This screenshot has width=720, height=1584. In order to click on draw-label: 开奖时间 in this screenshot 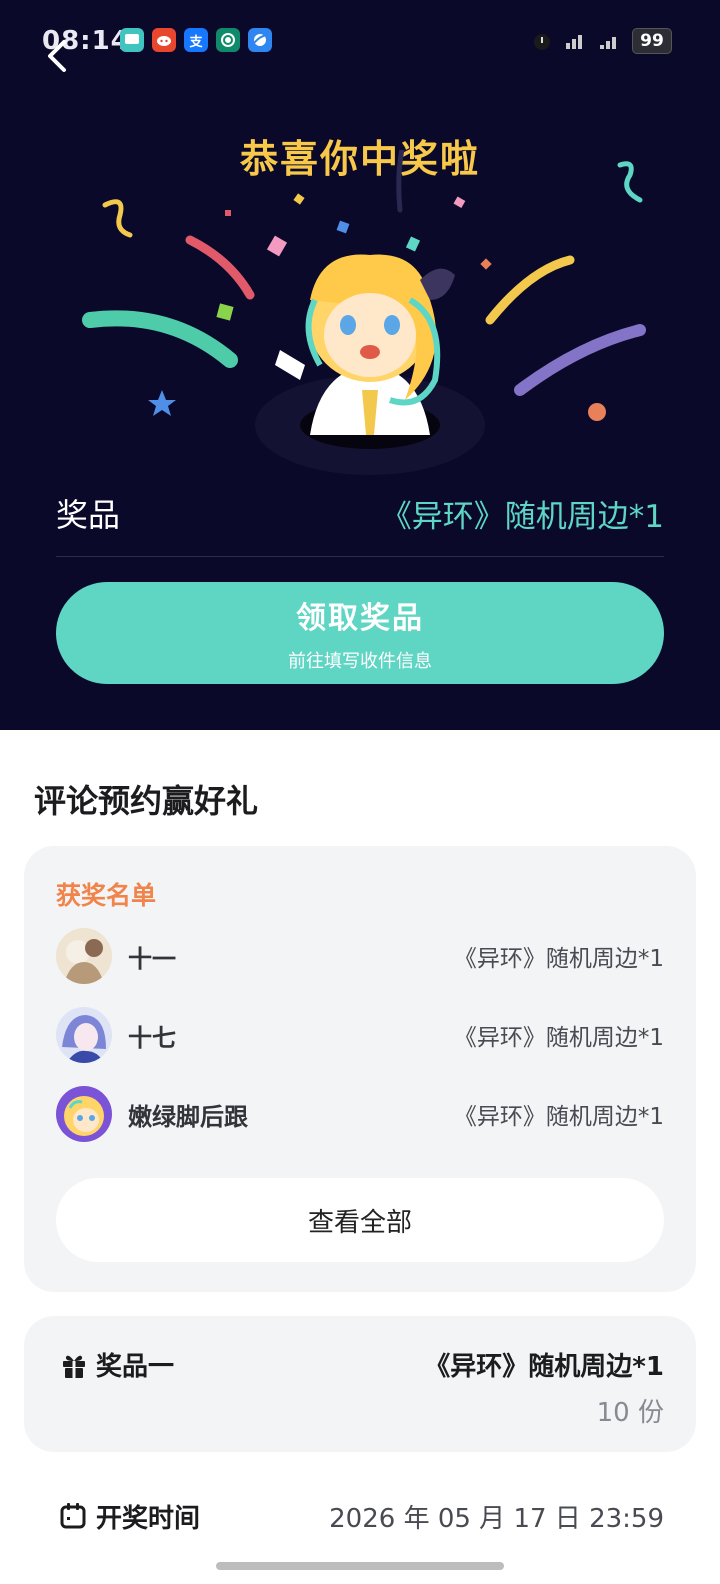, I will do `click(148, 1518)`.